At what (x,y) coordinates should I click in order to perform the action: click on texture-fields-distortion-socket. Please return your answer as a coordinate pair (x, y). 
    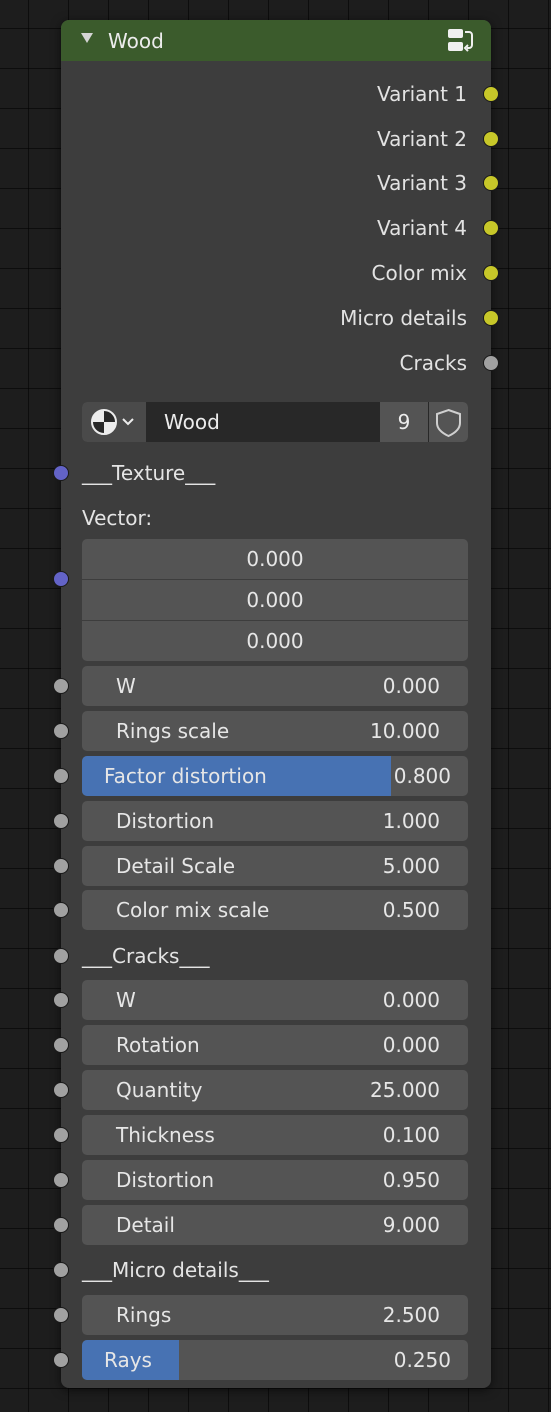
    Looking at the image, I should click on (61, 821).